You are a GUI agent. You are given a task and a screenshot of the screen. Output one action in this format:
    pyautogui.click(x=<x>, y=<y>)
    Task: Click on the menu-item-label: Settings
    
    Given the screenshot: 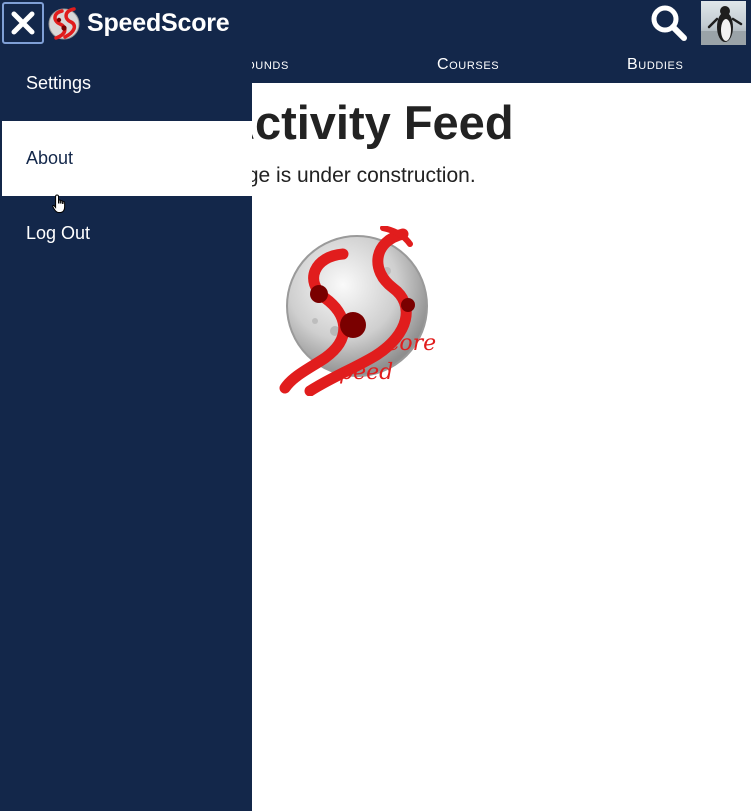 What is the action you would take?
    pyautogui.click(x=59, y=83)
    